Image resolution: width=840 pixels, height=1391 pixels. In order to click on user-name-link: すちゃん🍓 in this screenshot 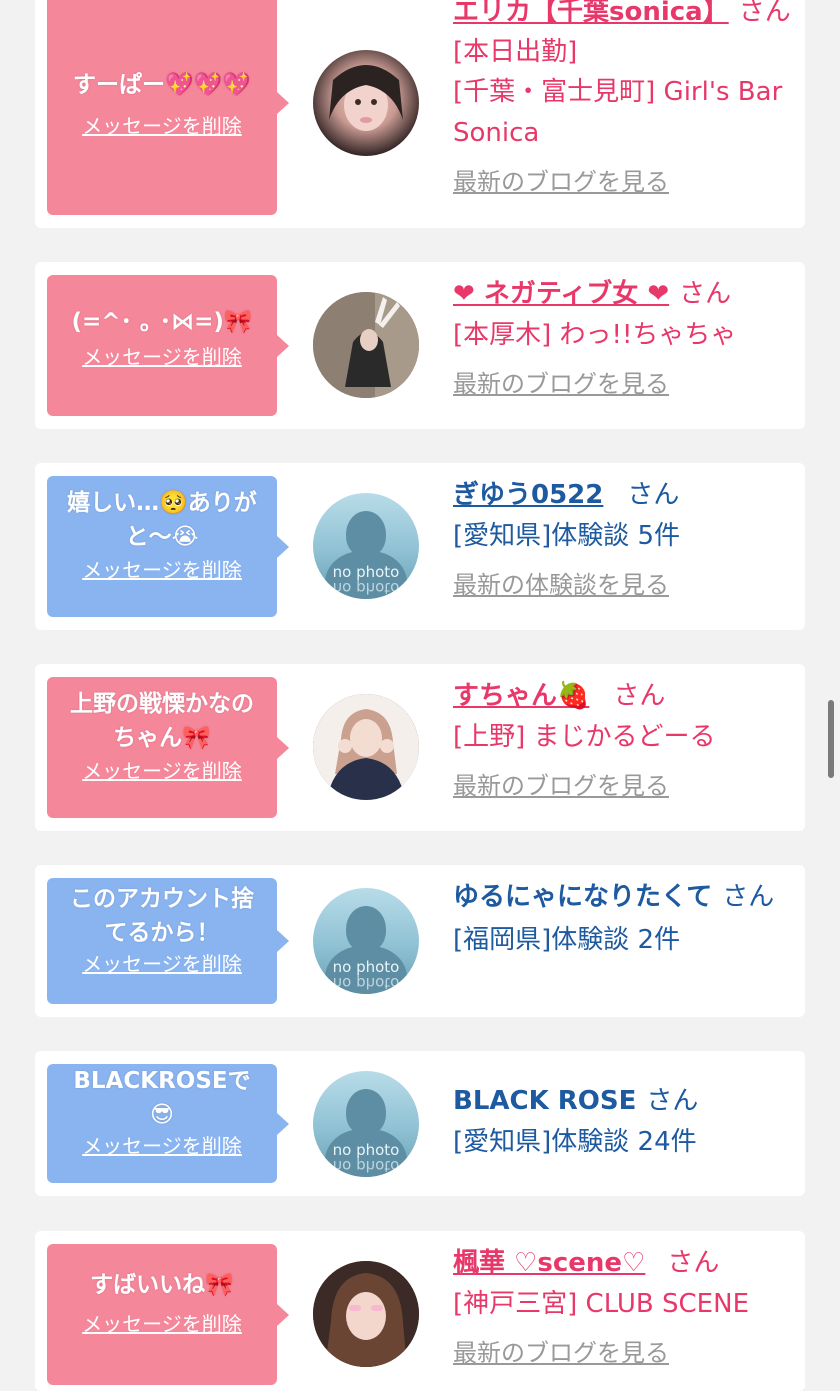, I will do `click(521, 696)`.